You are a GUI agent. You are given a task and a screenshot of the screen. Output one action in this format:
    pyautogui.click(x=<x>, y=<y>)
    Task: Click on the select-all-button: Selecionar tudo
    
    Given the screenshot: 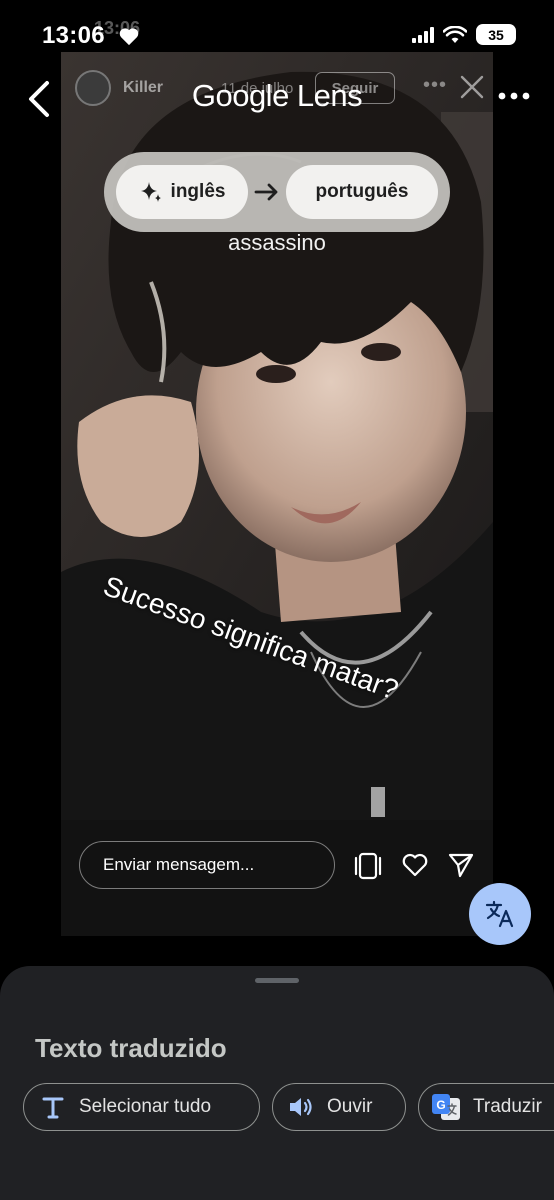 What is the action you would take?
    pyautogui.click(x=141, y=1107)
    